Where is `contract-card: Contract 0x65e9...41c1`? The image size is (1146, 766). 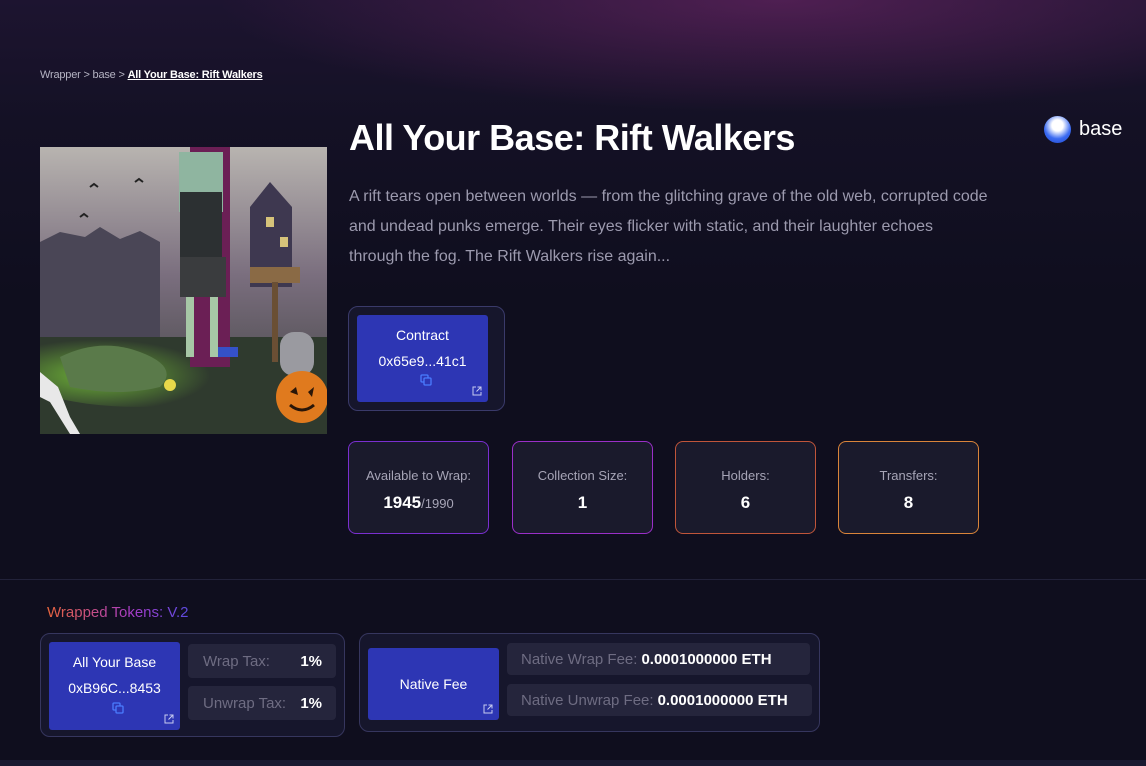
contract-card: Contract 0x65e9...41c1 is located at coordinates (426, 358).